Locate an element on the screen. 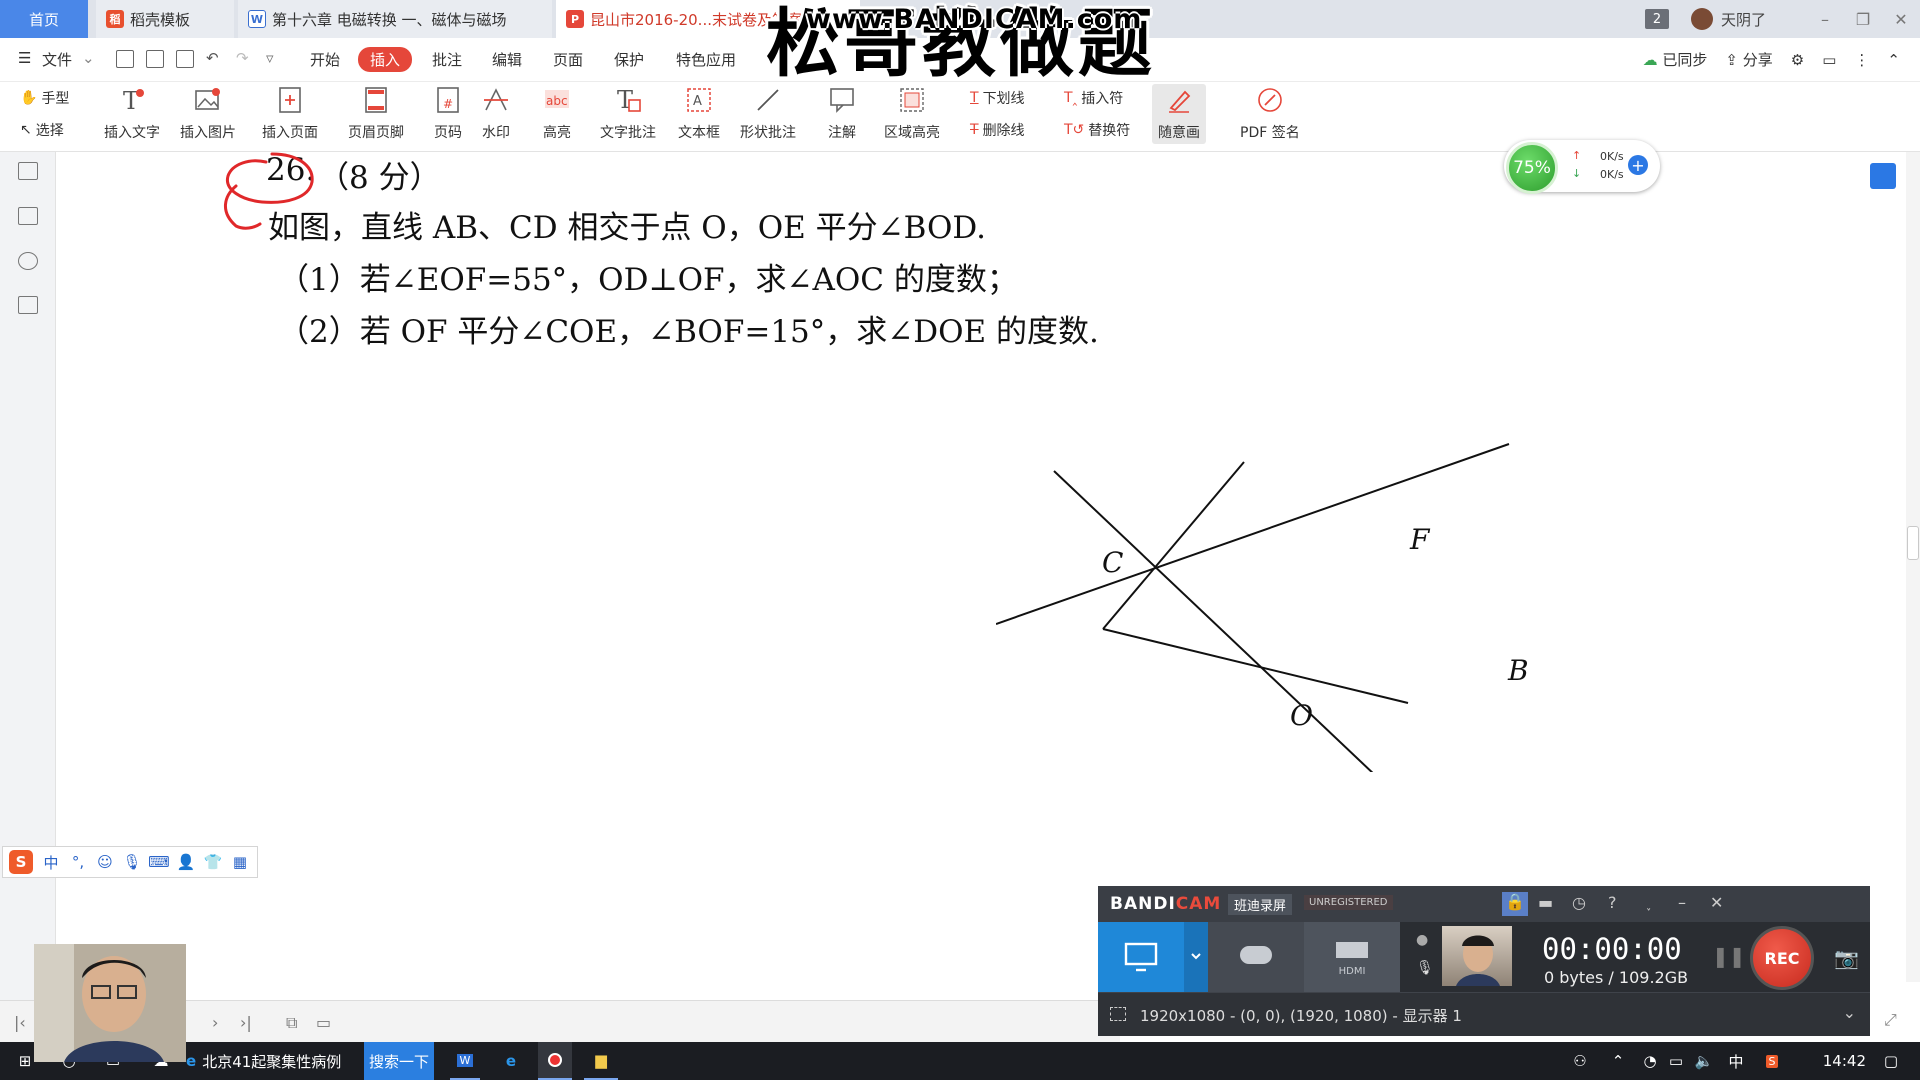  help-icon: ? is located at coordinates (1612, 902).